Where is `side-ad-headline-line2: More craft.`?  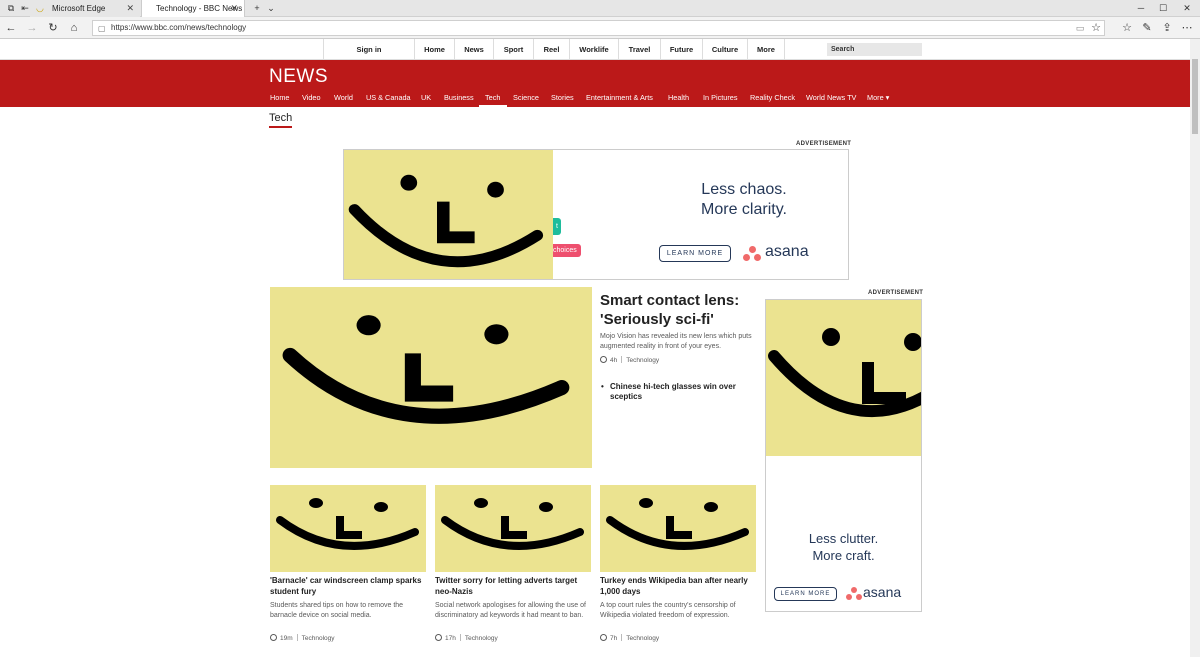 side-ad-headline-line2: More craft. is located at coordinates (843, 555).